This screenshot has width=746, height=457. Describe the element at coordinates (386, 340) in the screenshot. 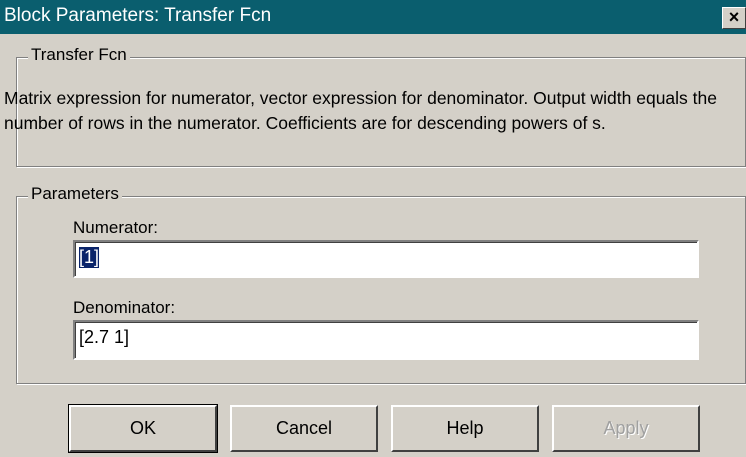

I see `denominator-input: [2.7 1]` at that location.